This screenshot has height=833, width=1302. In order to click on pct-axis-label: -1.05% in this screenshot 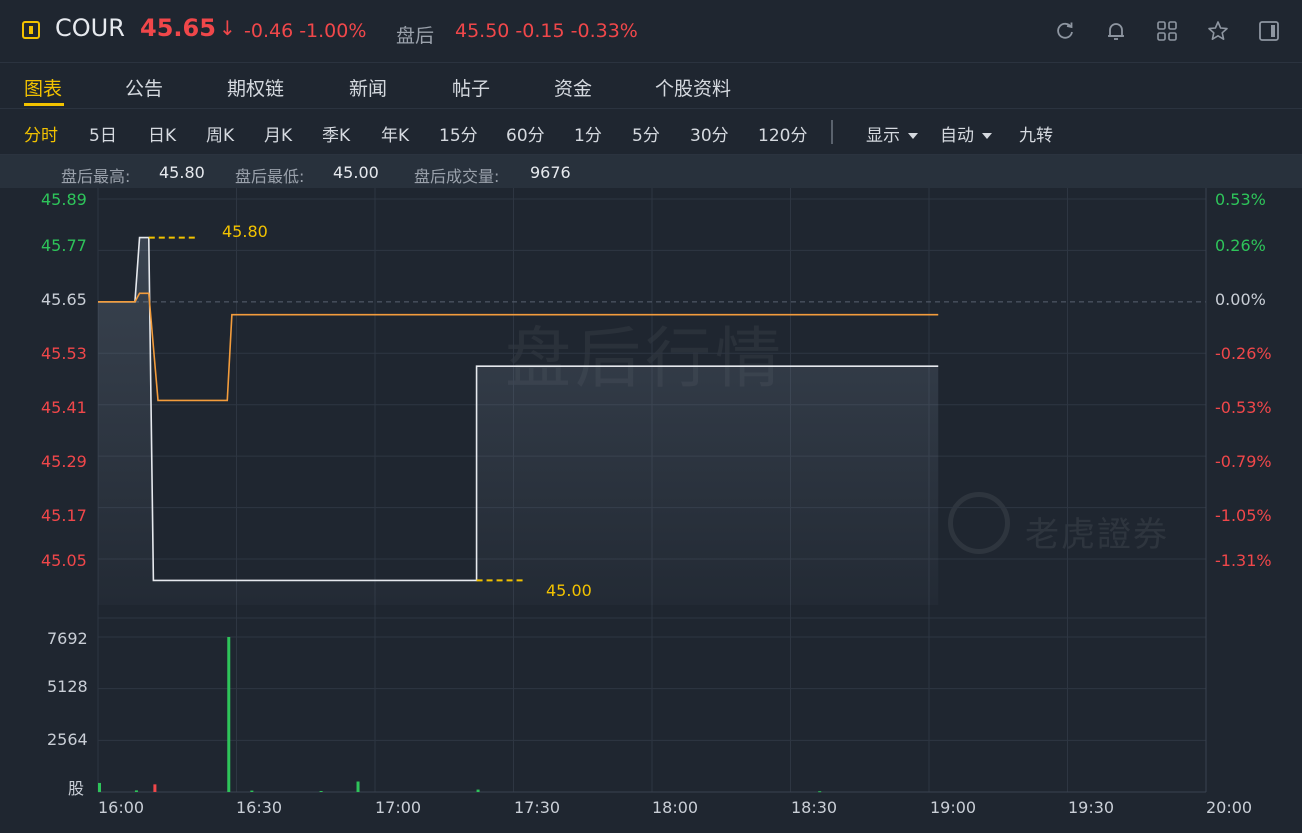, I will do `click(1243, 515)`.